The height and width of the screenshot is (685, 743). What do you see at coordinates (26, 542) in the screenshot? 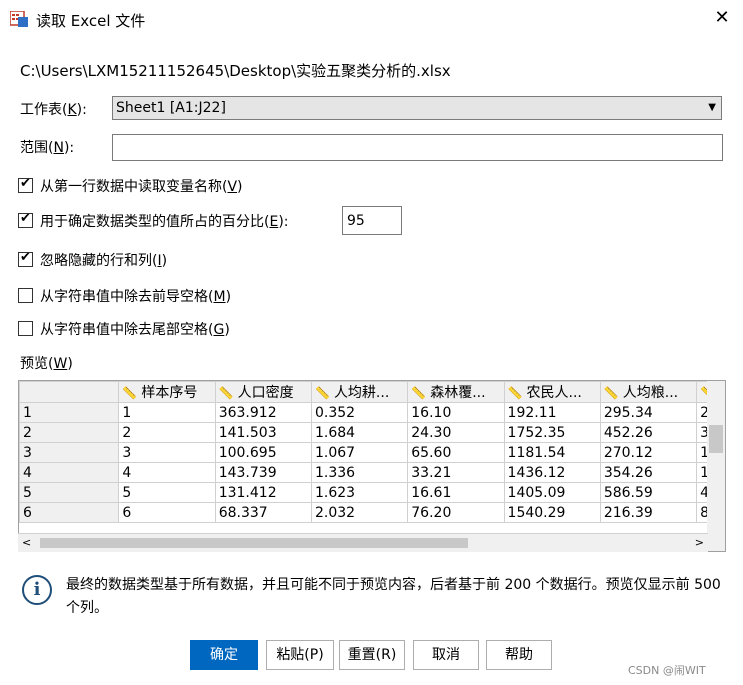
I see `scroll-left-icon: <` at bounding box center [26, 542].